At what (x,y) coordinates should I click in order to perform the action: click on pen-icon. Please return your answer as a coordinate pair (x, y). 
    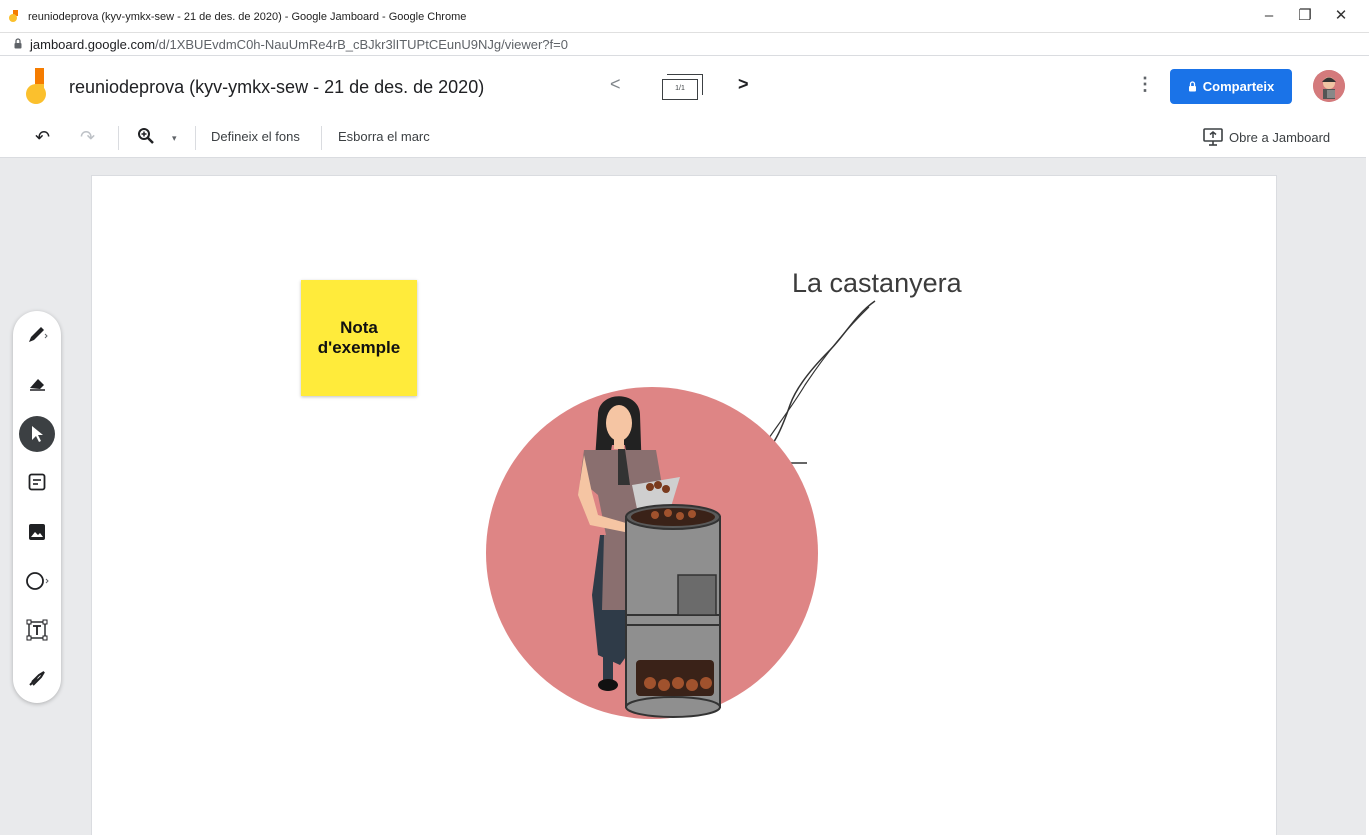
    Looking at the image, I should click on (38, 334).